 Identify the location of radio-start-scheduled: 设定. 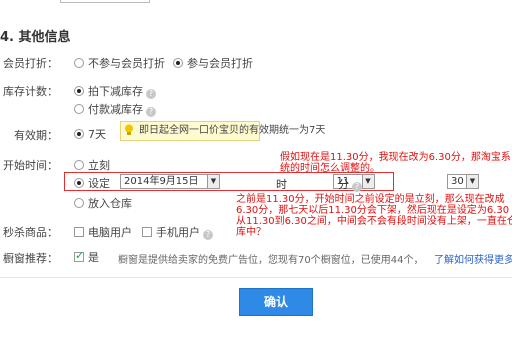
(92, 183).